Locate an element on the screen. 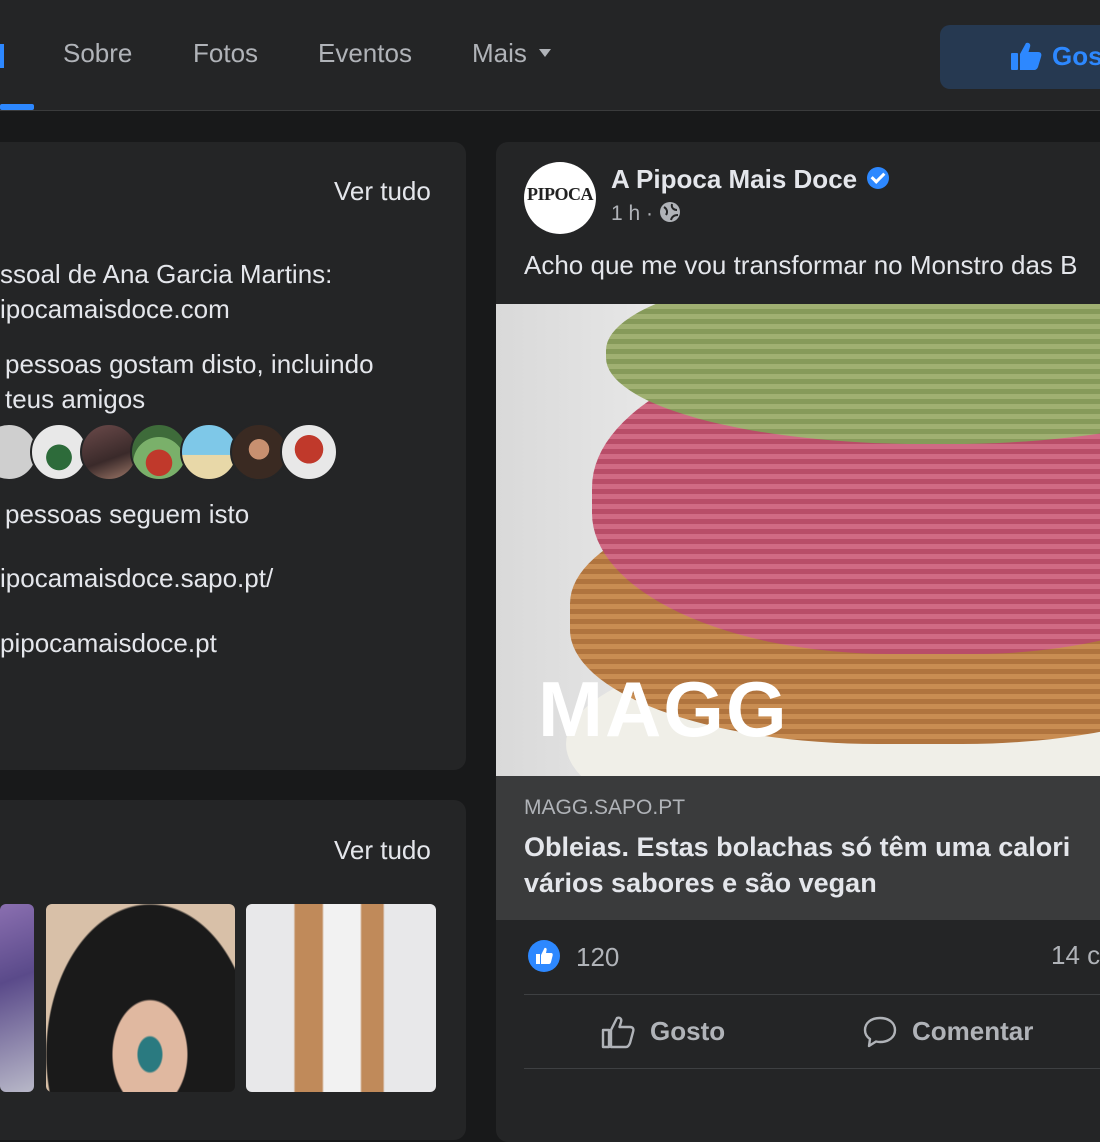  tab-mais: Mais is located at coordinates (511, 53).